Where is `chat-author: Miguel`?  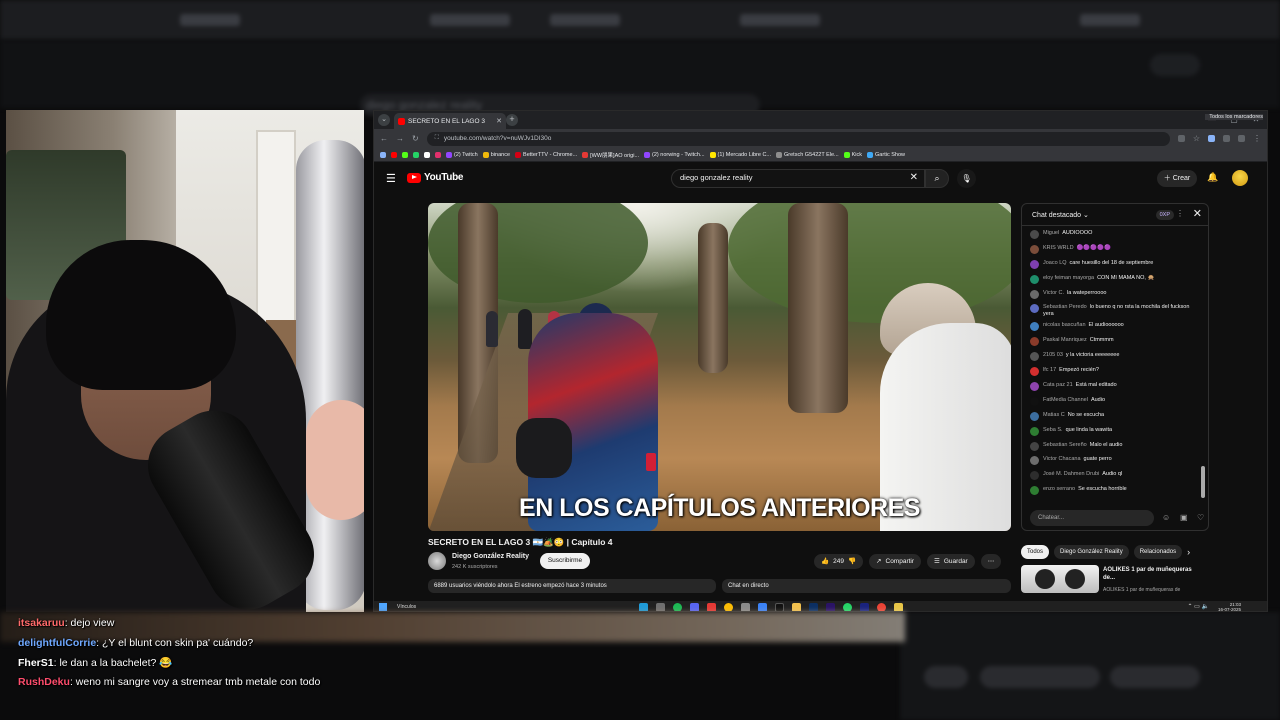
chat-author: Miguel is located at coordinates (1051, 233).